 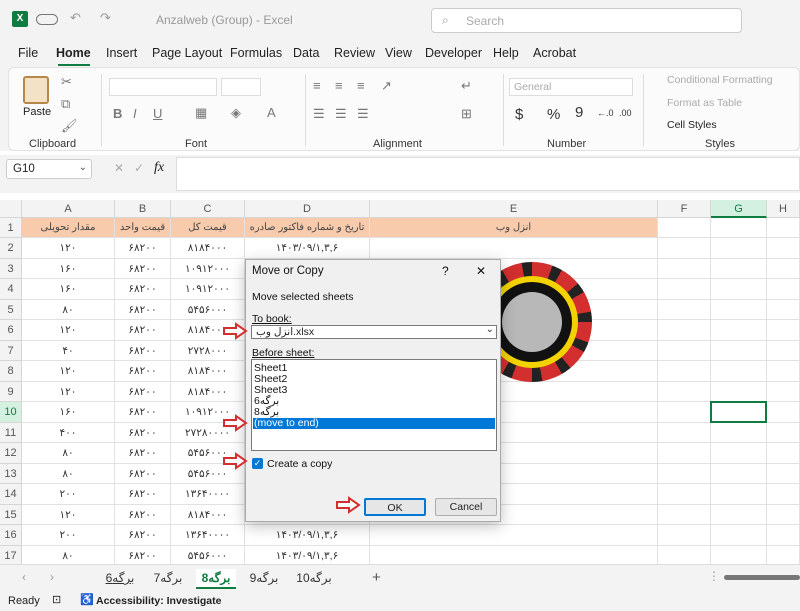 What do you see at coordinates (208, 268) in the screenshot?
I see `cell-c: ۱۰۹۱۲۰۰۰` at bounding box center [208, 268].